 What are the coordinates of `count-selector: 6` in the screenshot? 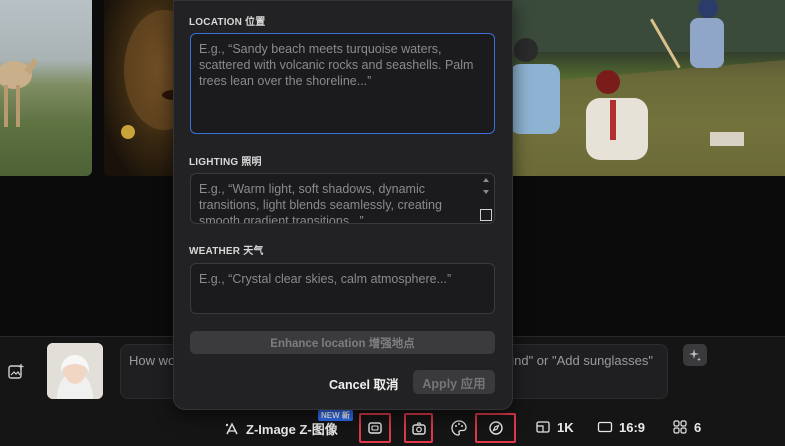 It's located at (686, 427).